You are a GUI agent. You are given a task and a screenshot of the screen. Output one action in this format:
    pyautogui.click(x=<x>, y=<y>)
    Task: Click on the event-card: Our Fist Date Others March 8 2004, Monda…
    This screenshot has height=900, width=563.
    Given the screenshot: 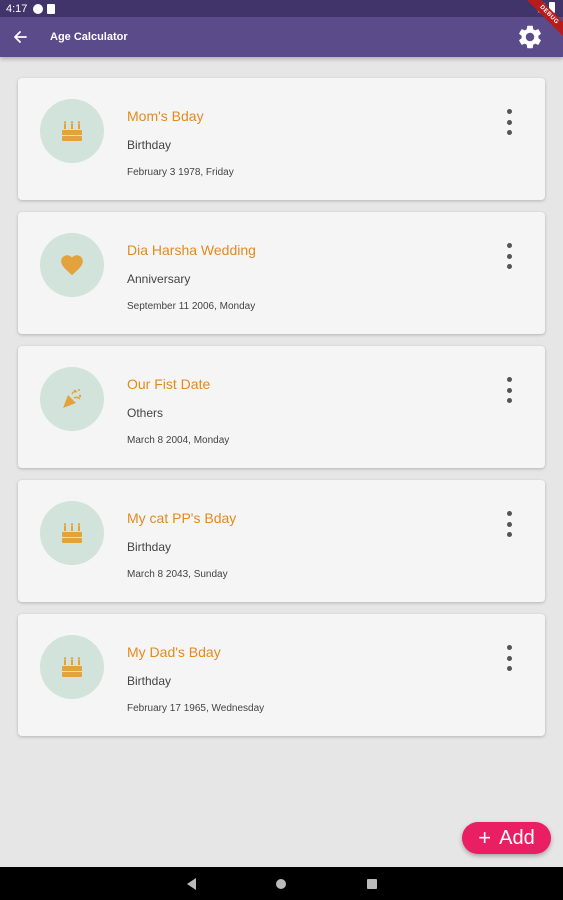 What is the action you would take?
    pyautogui.click(x=281, y=407)
    